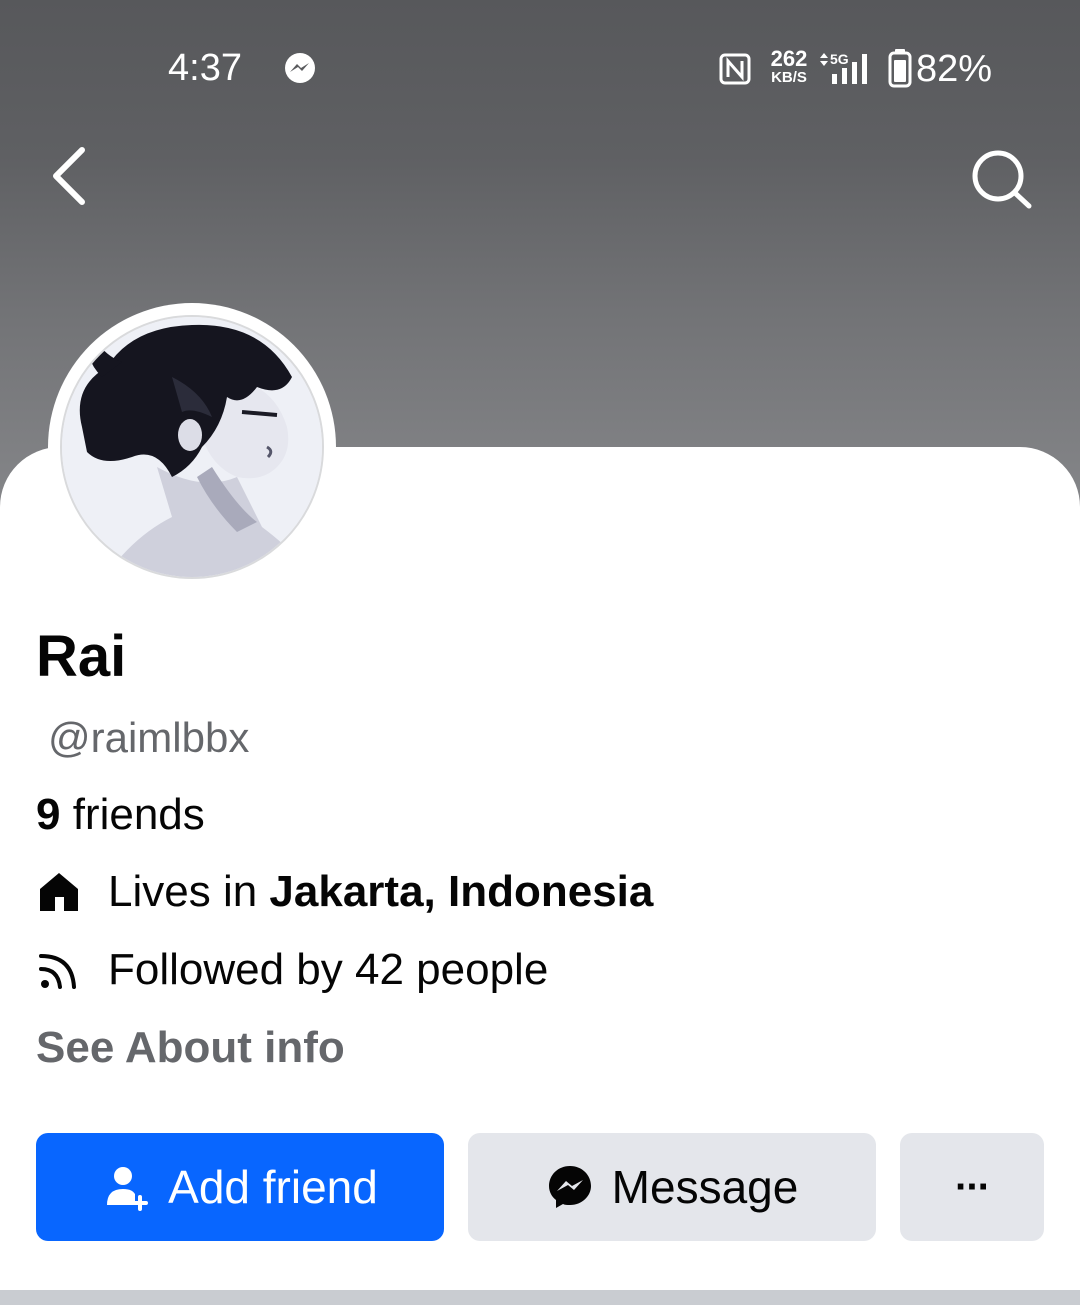  I want to click on more-options-label: ···, so click(973, 1186).